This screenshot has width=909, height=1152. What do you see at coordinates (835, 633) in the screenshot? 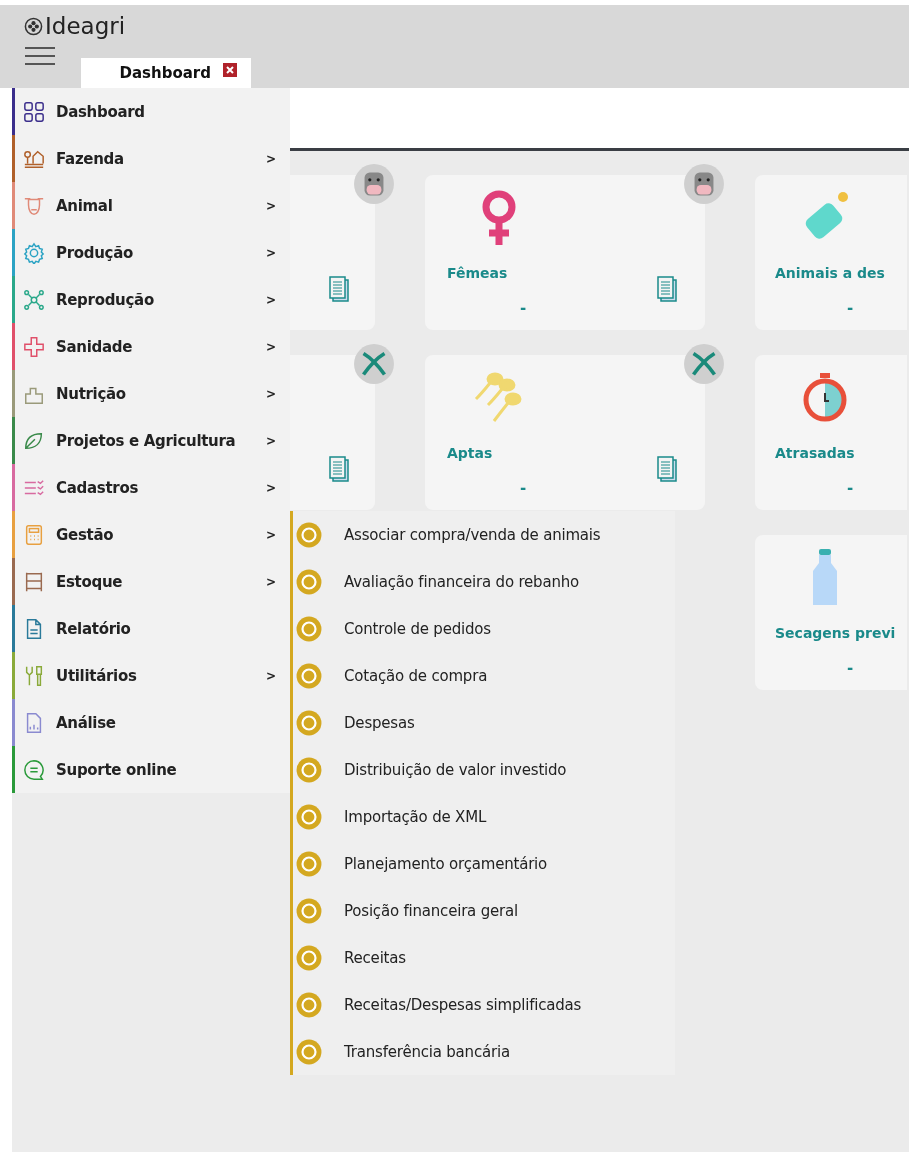
I see `card-title: Secagens previ` at bounding box center [835, 633].